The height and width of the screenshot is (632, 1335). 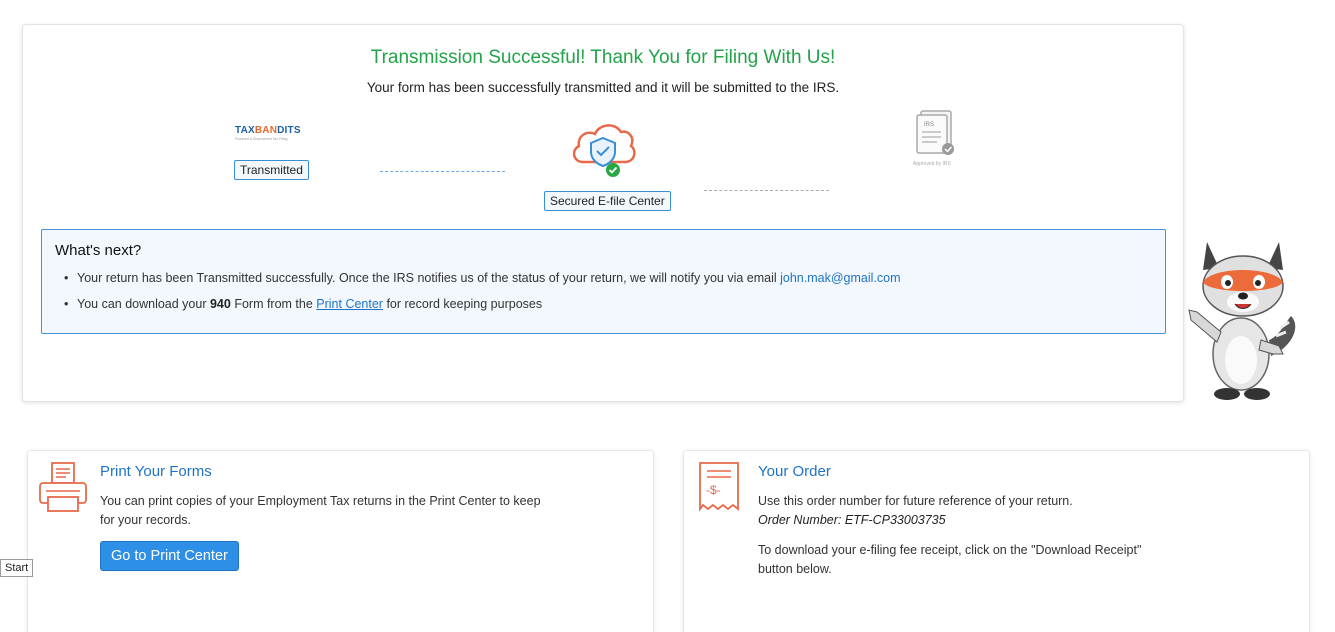 I want to click on print-forms-title: Print Your Forms, so click(x=156, y=471).